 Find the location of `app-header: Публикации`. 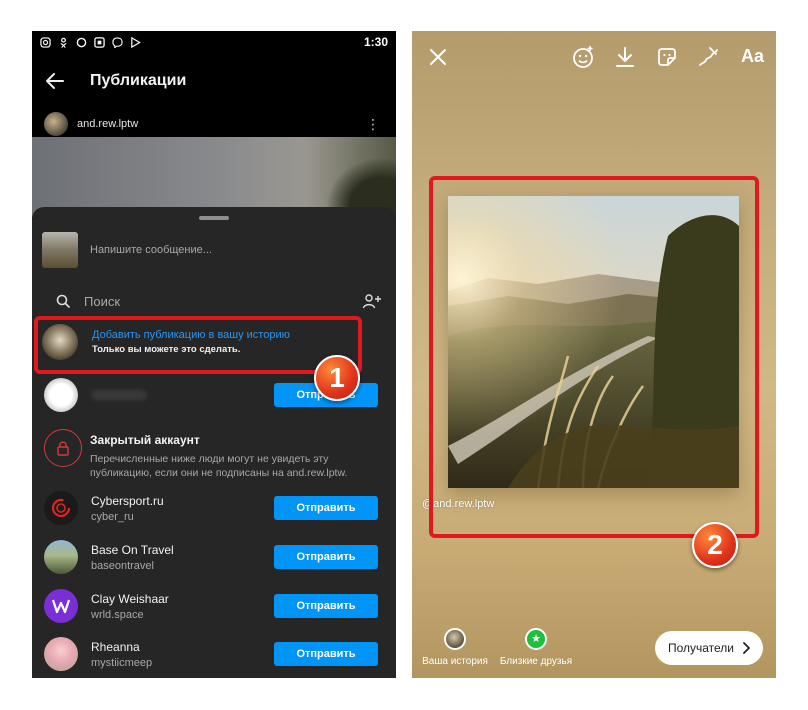

app-header: Публикации is located at coordinates (214, 81).